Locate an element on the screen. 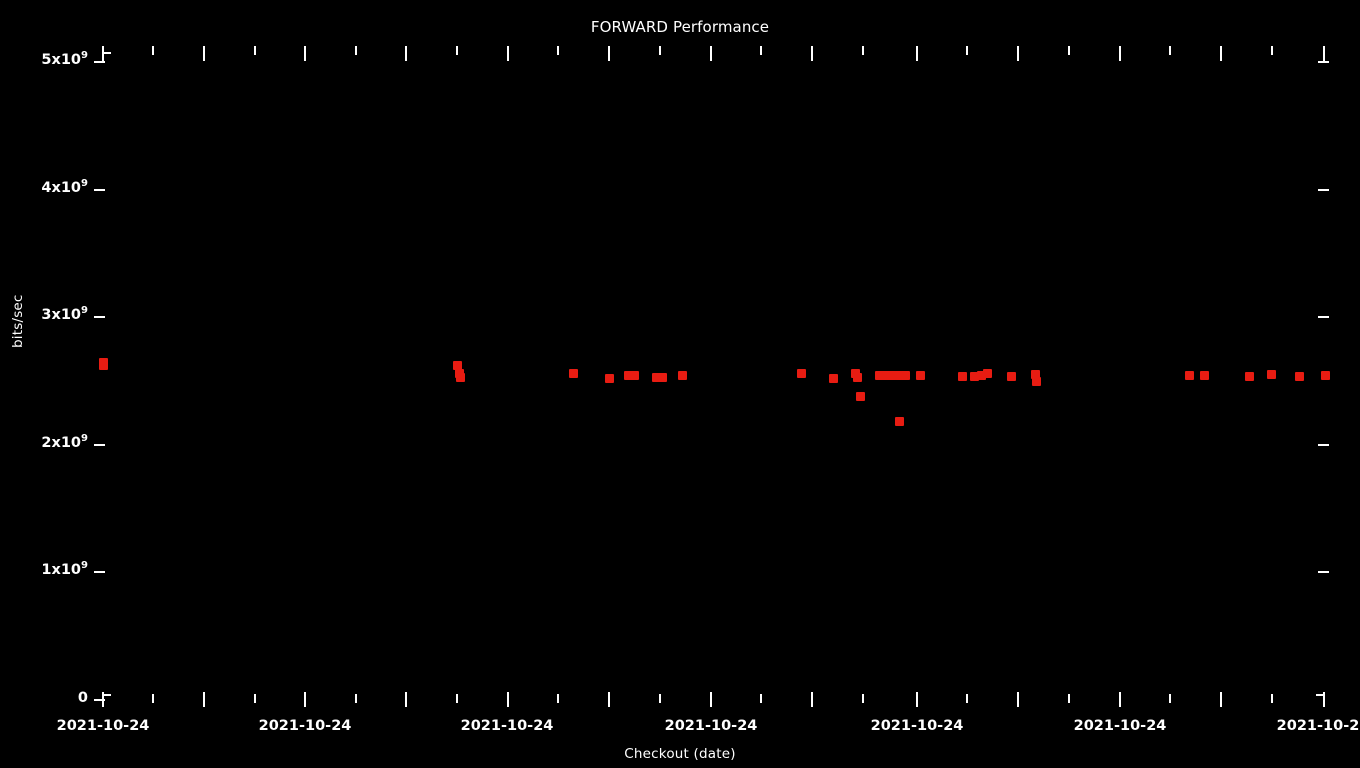 Image resolution: width=1360 pixels, height=768 pixels. y-axis-label-mantissa: 4x10 is located at coordinates (61, 187).